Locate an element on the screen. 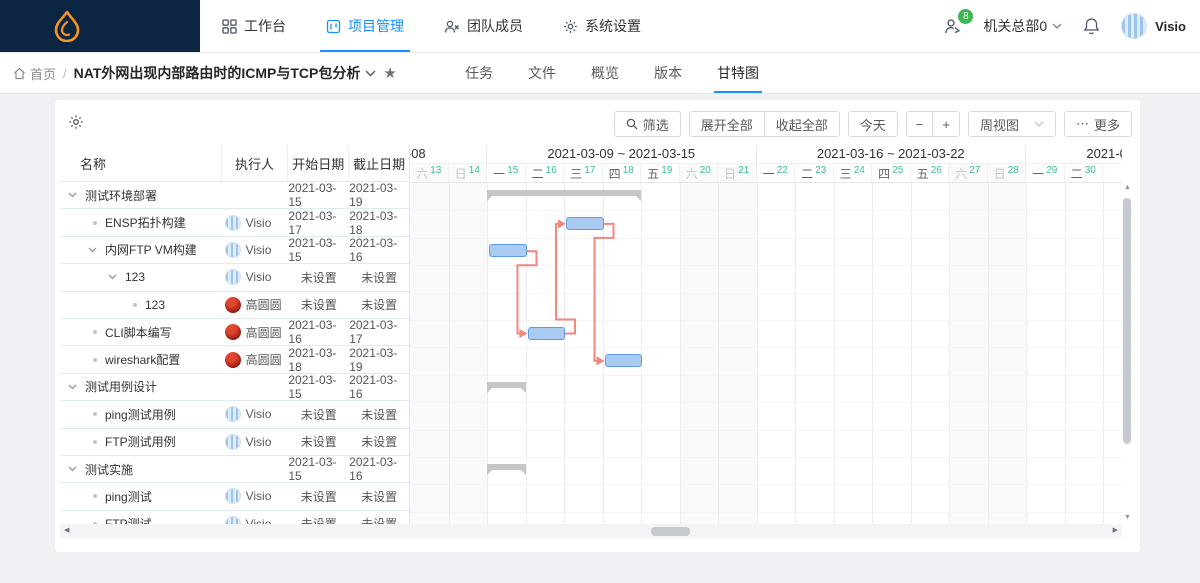 The image size is (1200, 583). task-table-header: 名称 执行人 开始日期 截止日期 is located at coordinates (234, 163).